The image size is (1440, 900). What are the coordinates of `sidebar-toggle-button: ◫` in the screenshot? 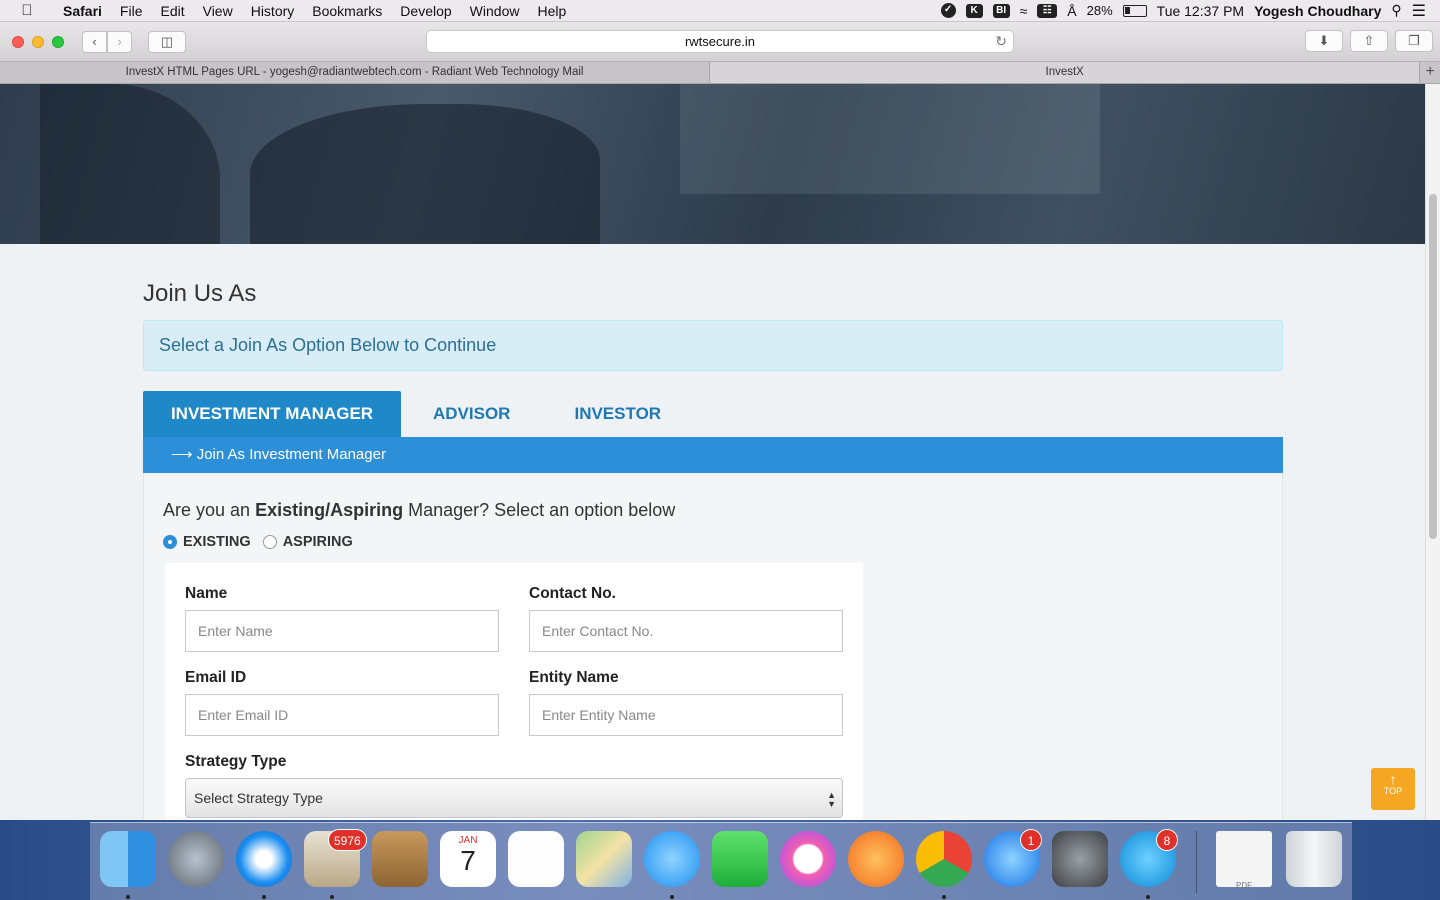 It's located at (167, 41).